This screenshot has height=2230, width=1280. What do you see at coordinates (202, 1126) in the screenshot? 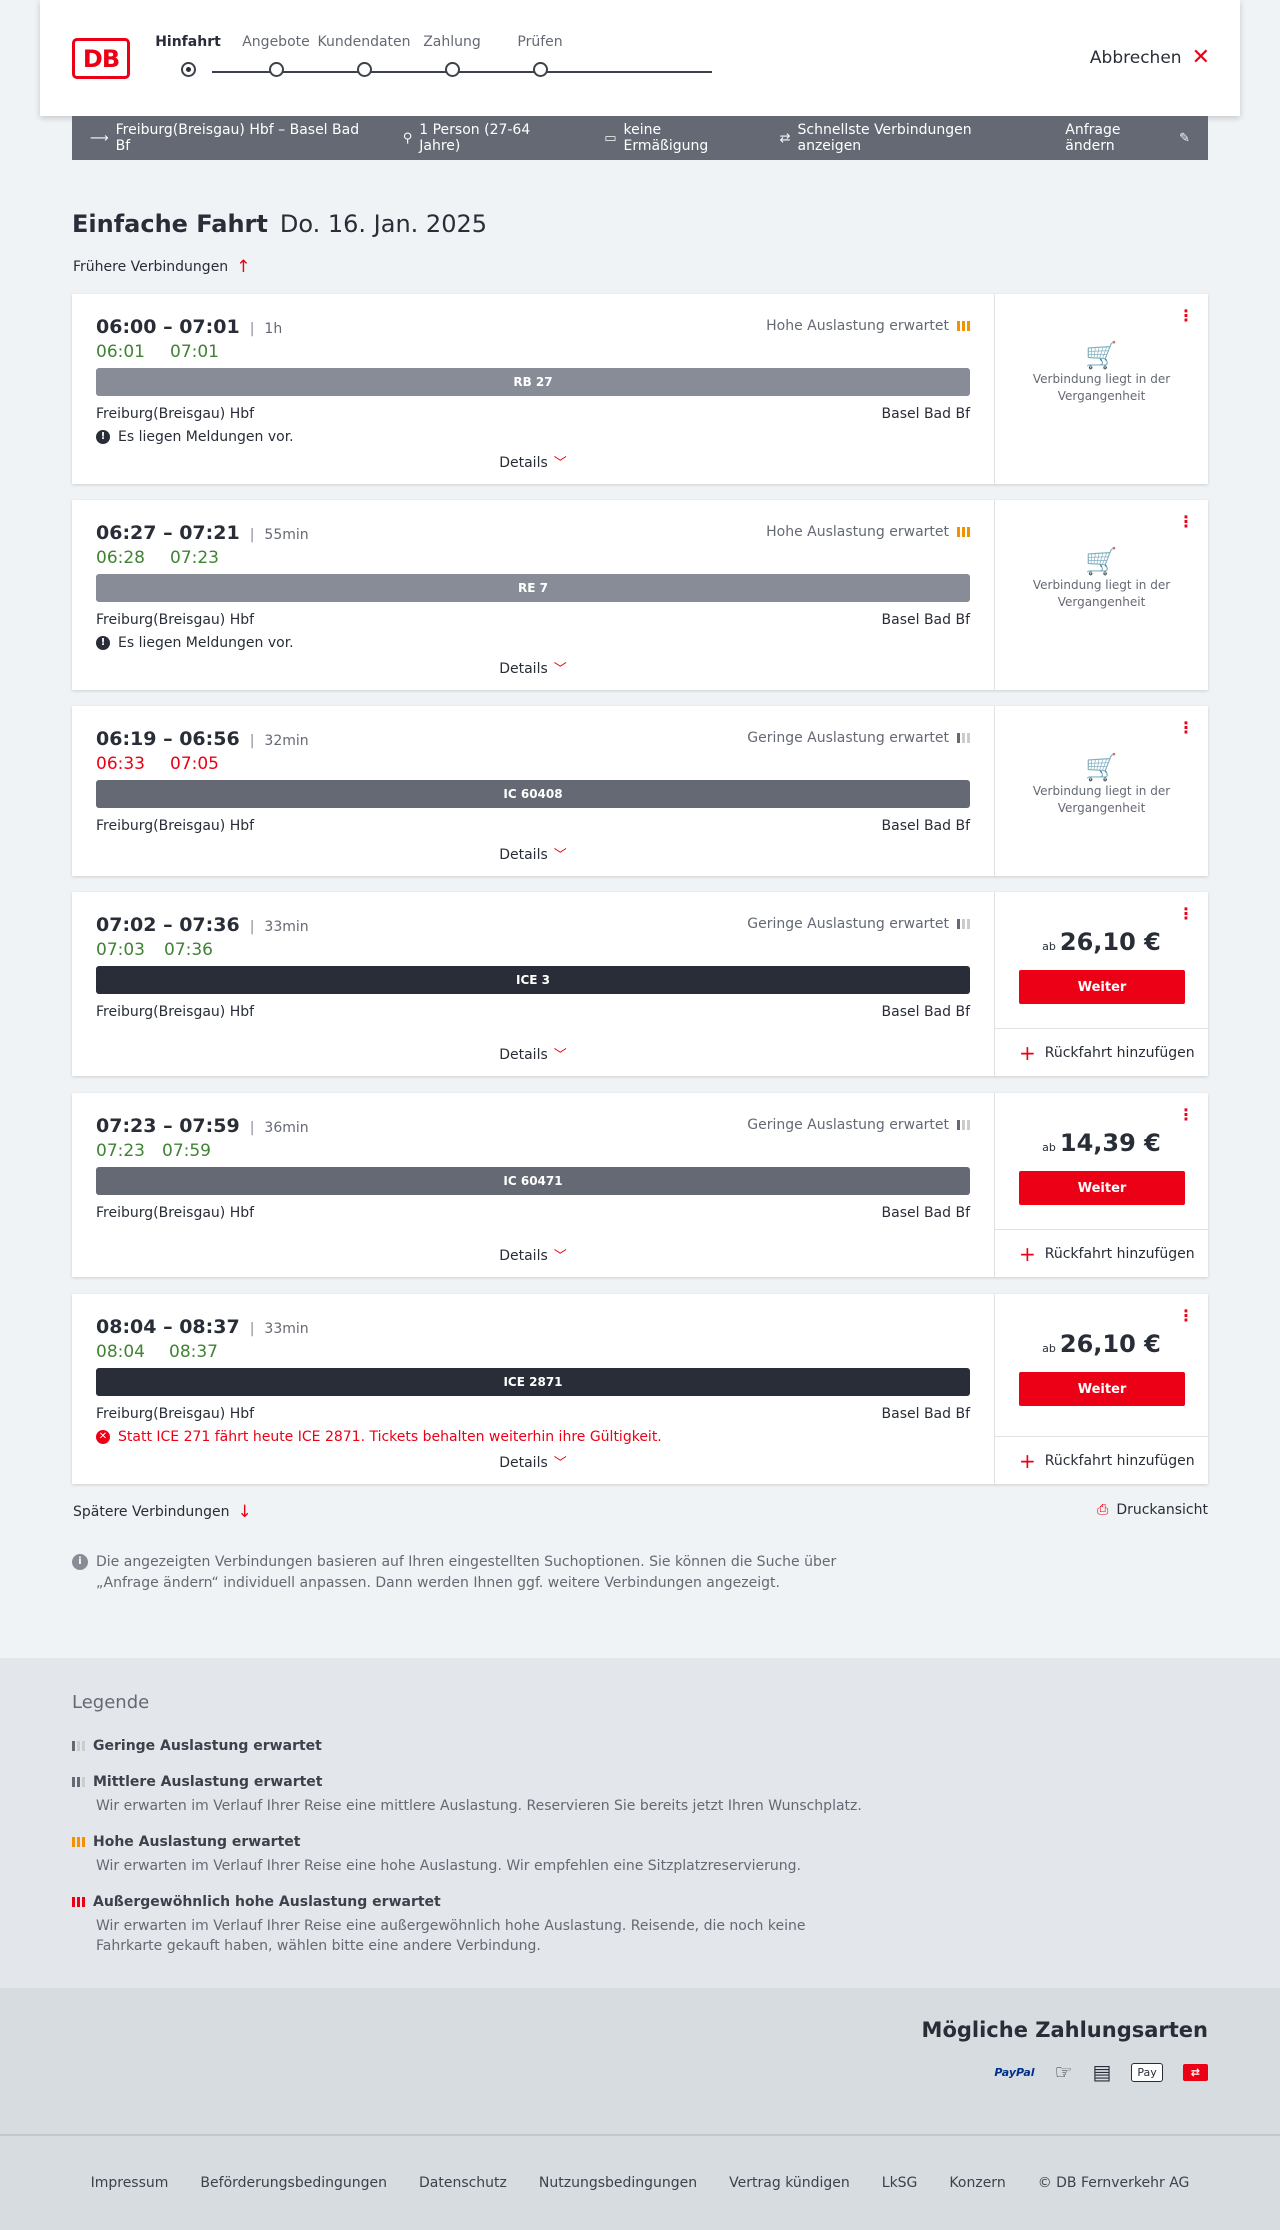
I see `connection-times: 07:23 – 07:59 | 36min` at bounding box center [202, 1126].